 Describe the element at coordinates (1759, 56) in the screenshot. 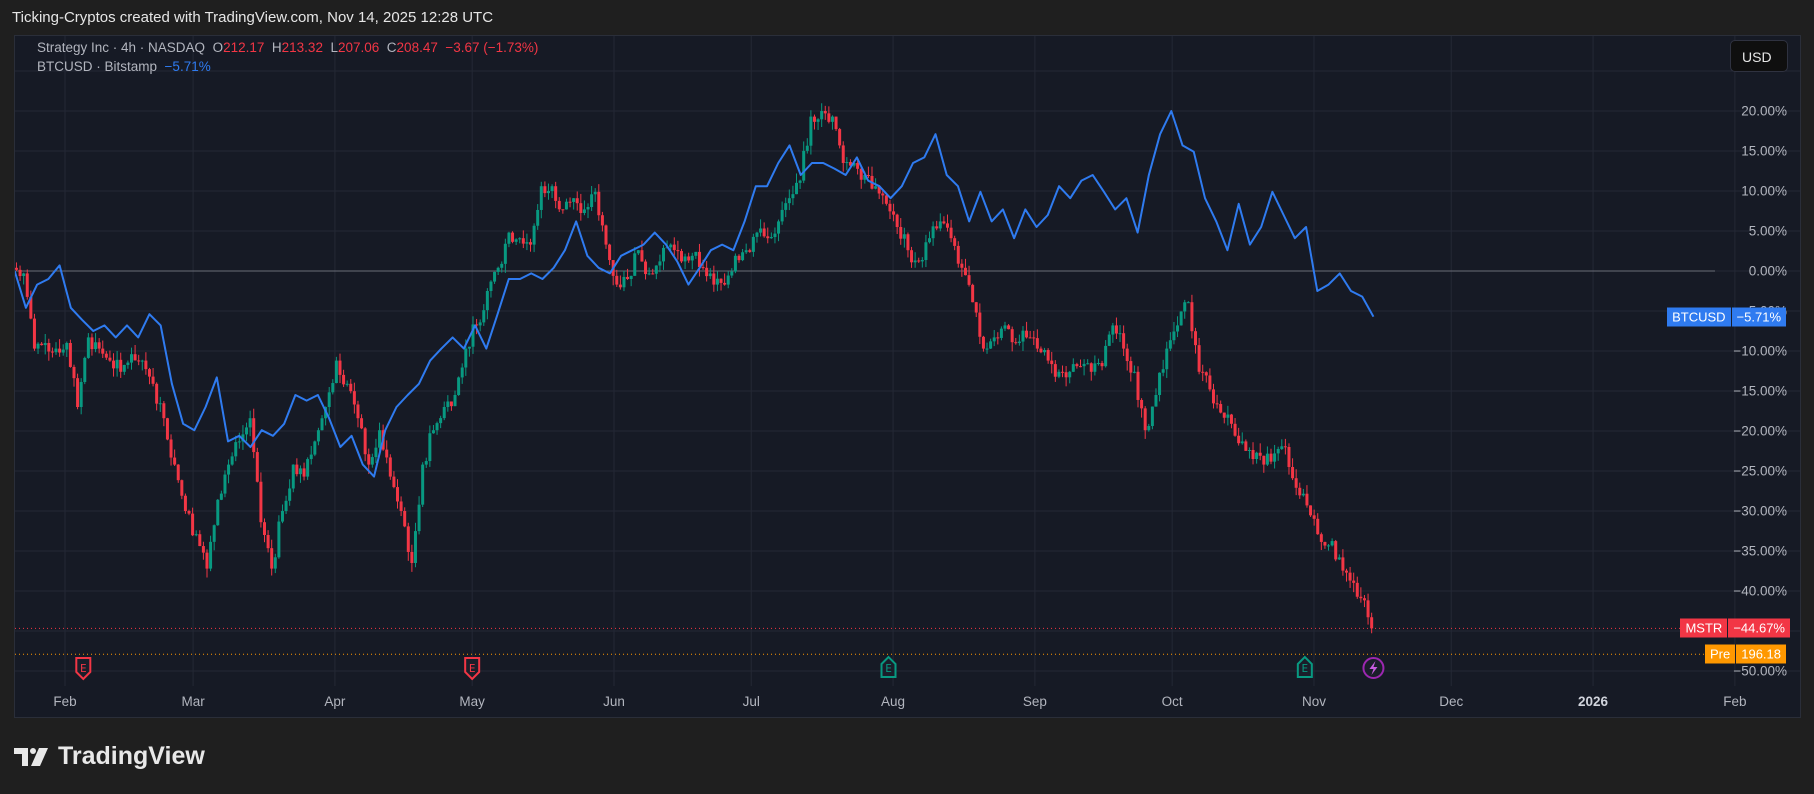

I see `currency-button: USD` at that location.